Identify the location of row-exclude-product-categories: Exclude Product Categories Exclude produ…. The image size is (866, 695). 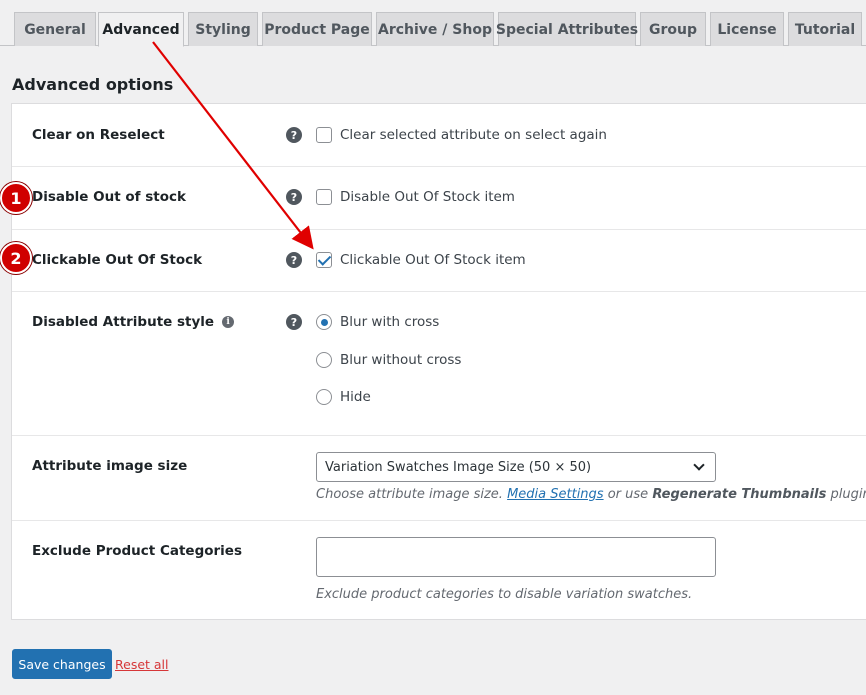
(439, 571).